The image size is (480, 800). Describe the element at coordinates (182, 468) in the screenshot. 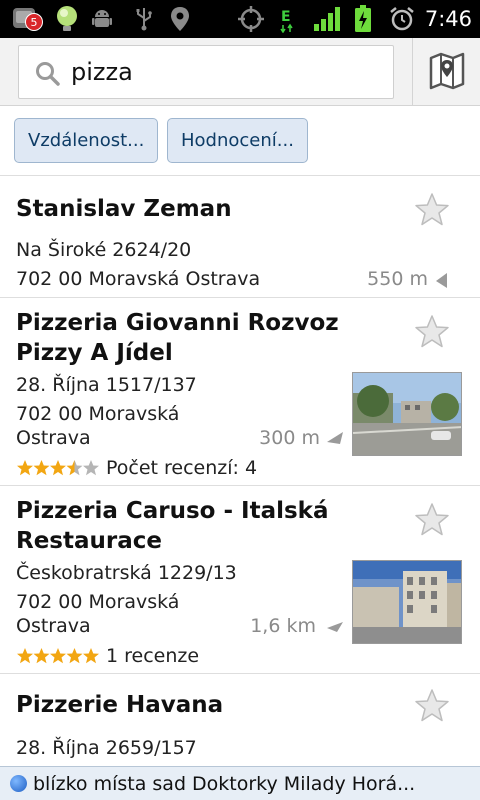

I see `review-count: Počet recenzí: 4` at that location.